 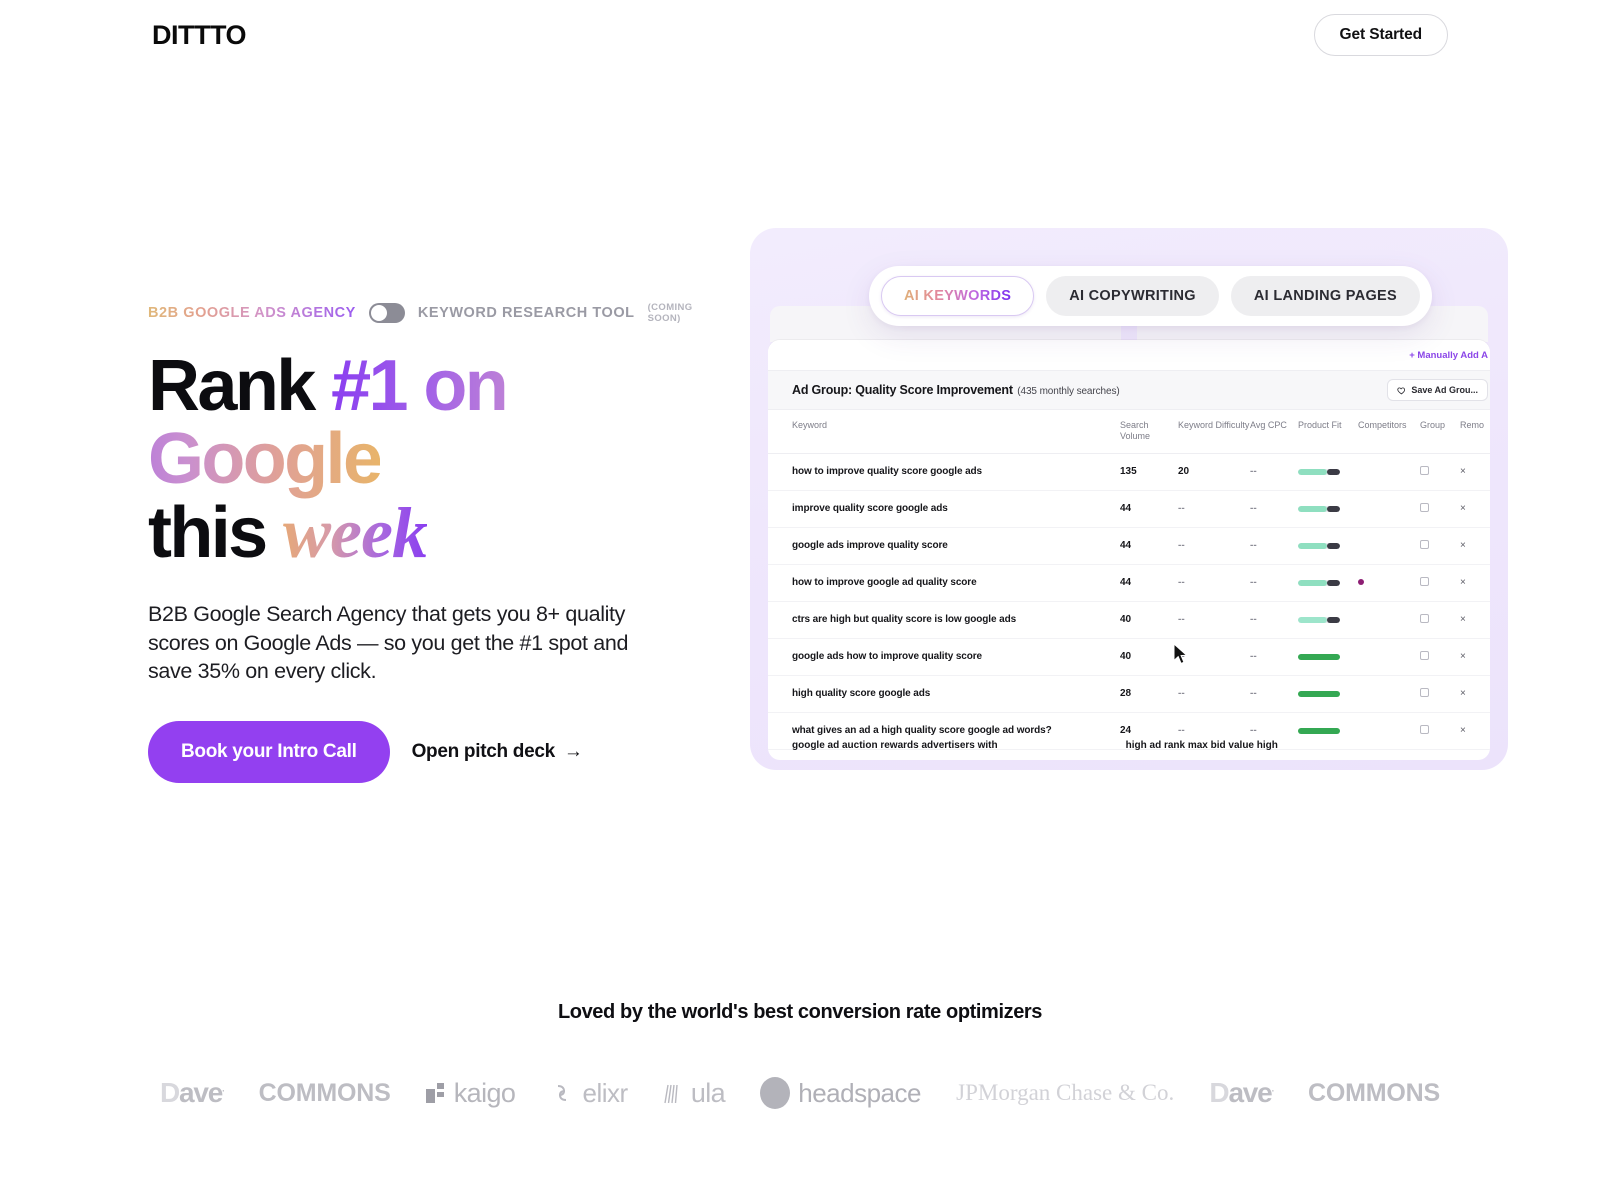 I want to click on get-started-button: Get Started, so click(x=1380, y=35).